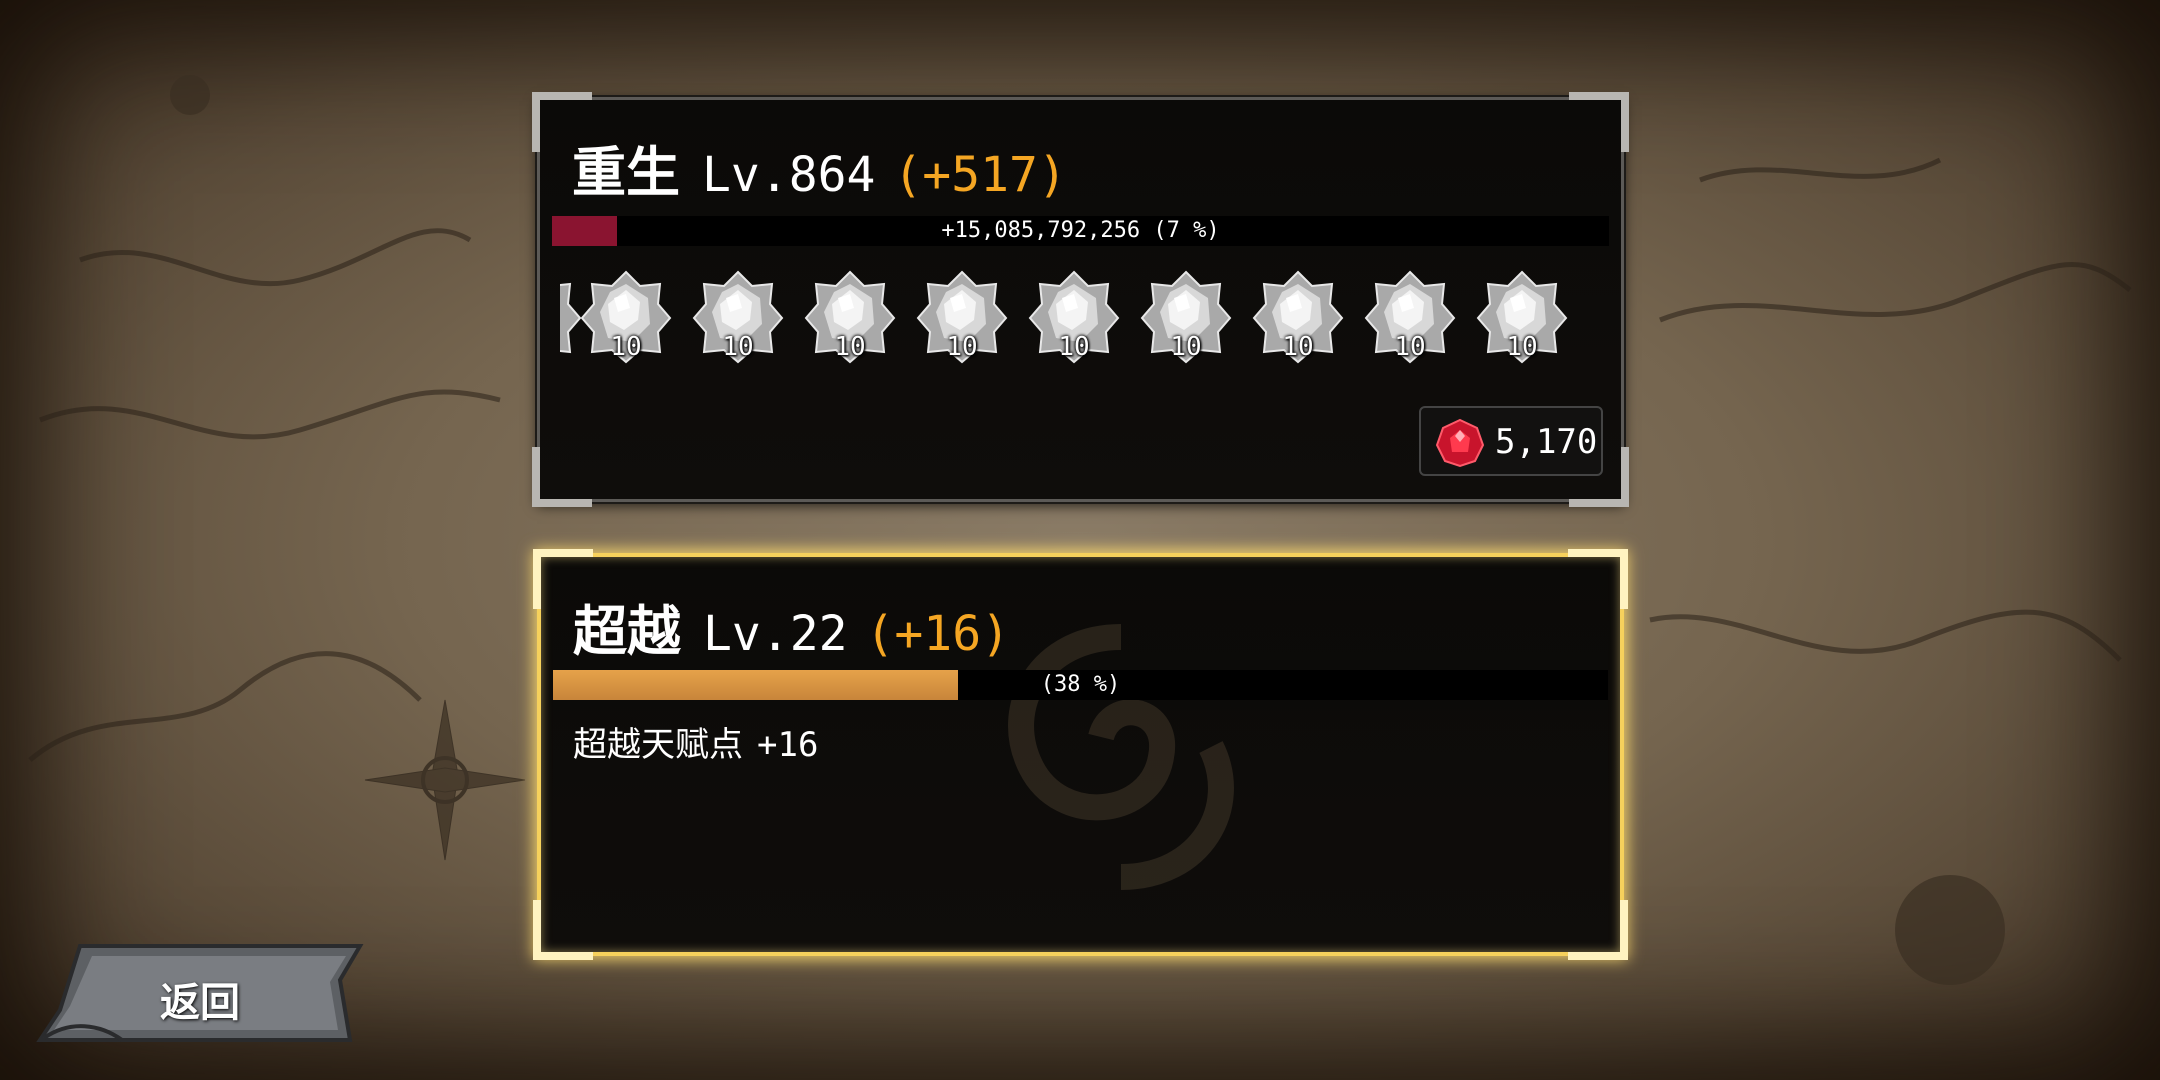 The width and height of the screenshot is (2160, 1080). I want to click on talent-points-value: +16, so click(788, 745).